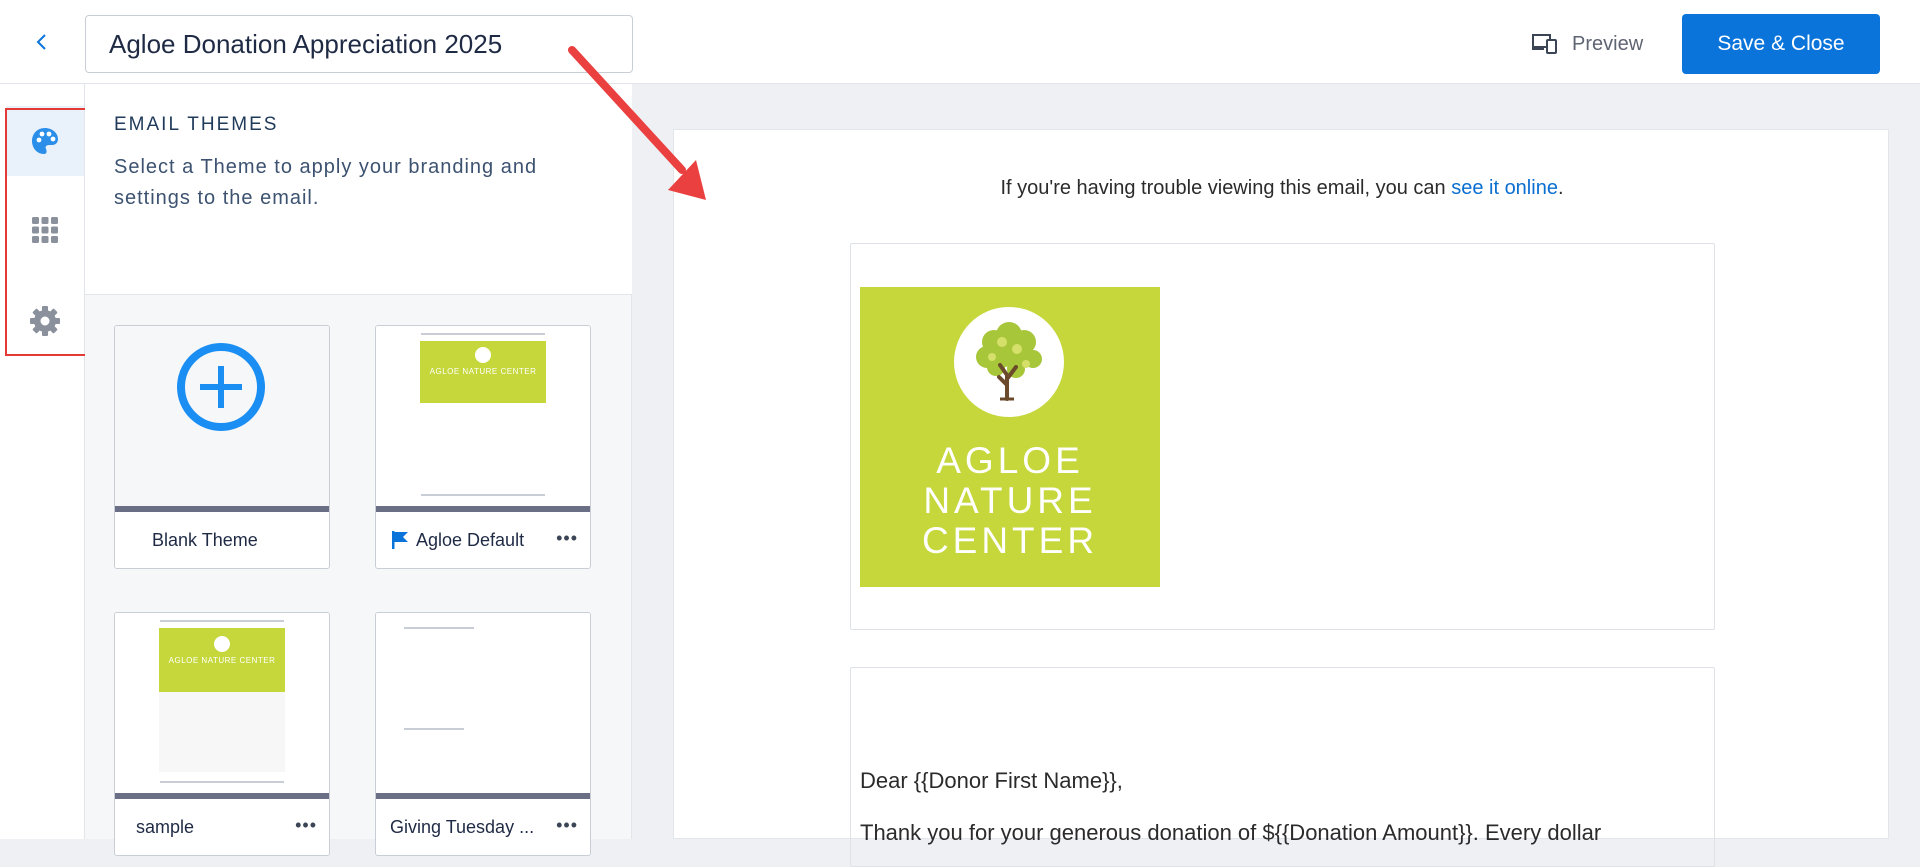  I want to click on card-label: Agloe Default, so click(470, 539).